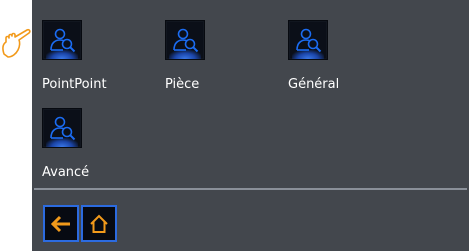 This screenshot has height=251, width=469. I want to click on menu-tile-general, so click(308, 40).